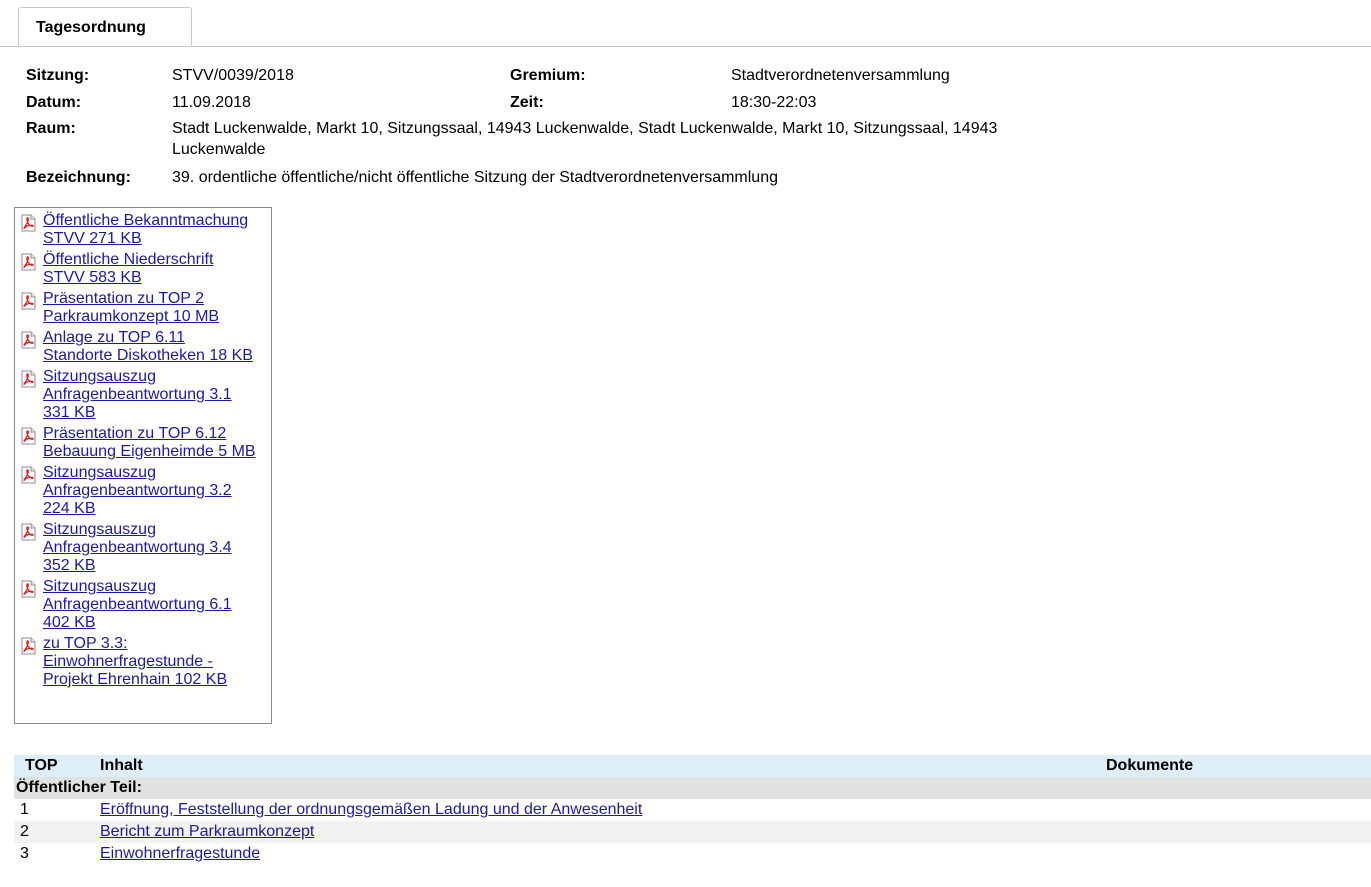  I want to click on document-link-line: Bebauung Eigenheimde 5 MB, so click(149, 451).